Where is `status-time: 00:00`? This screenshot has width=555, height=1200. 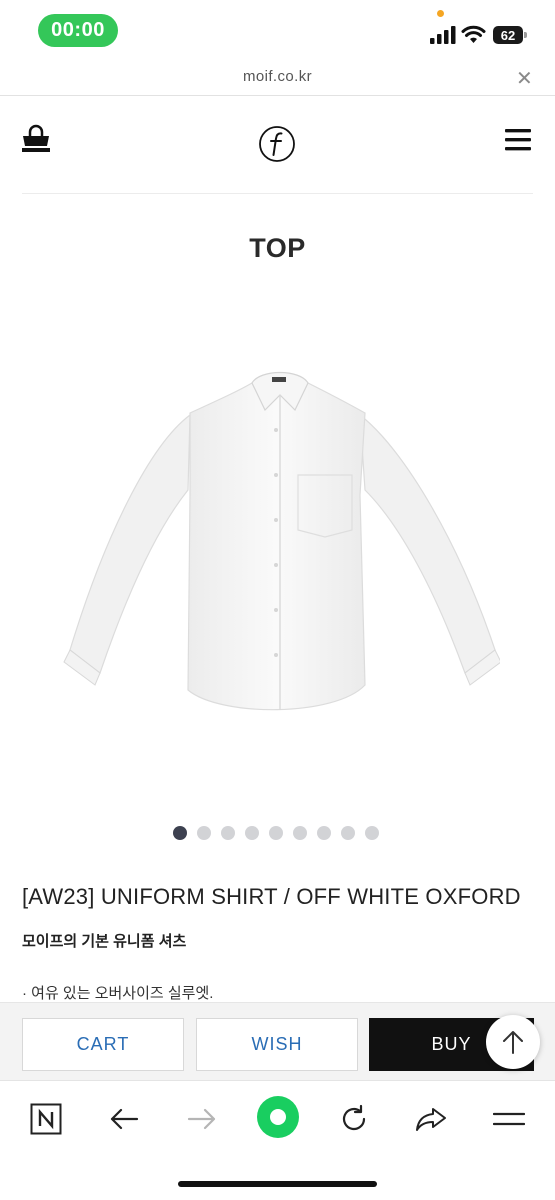 status-time: 00:00 is located at coordinates (78, 30).